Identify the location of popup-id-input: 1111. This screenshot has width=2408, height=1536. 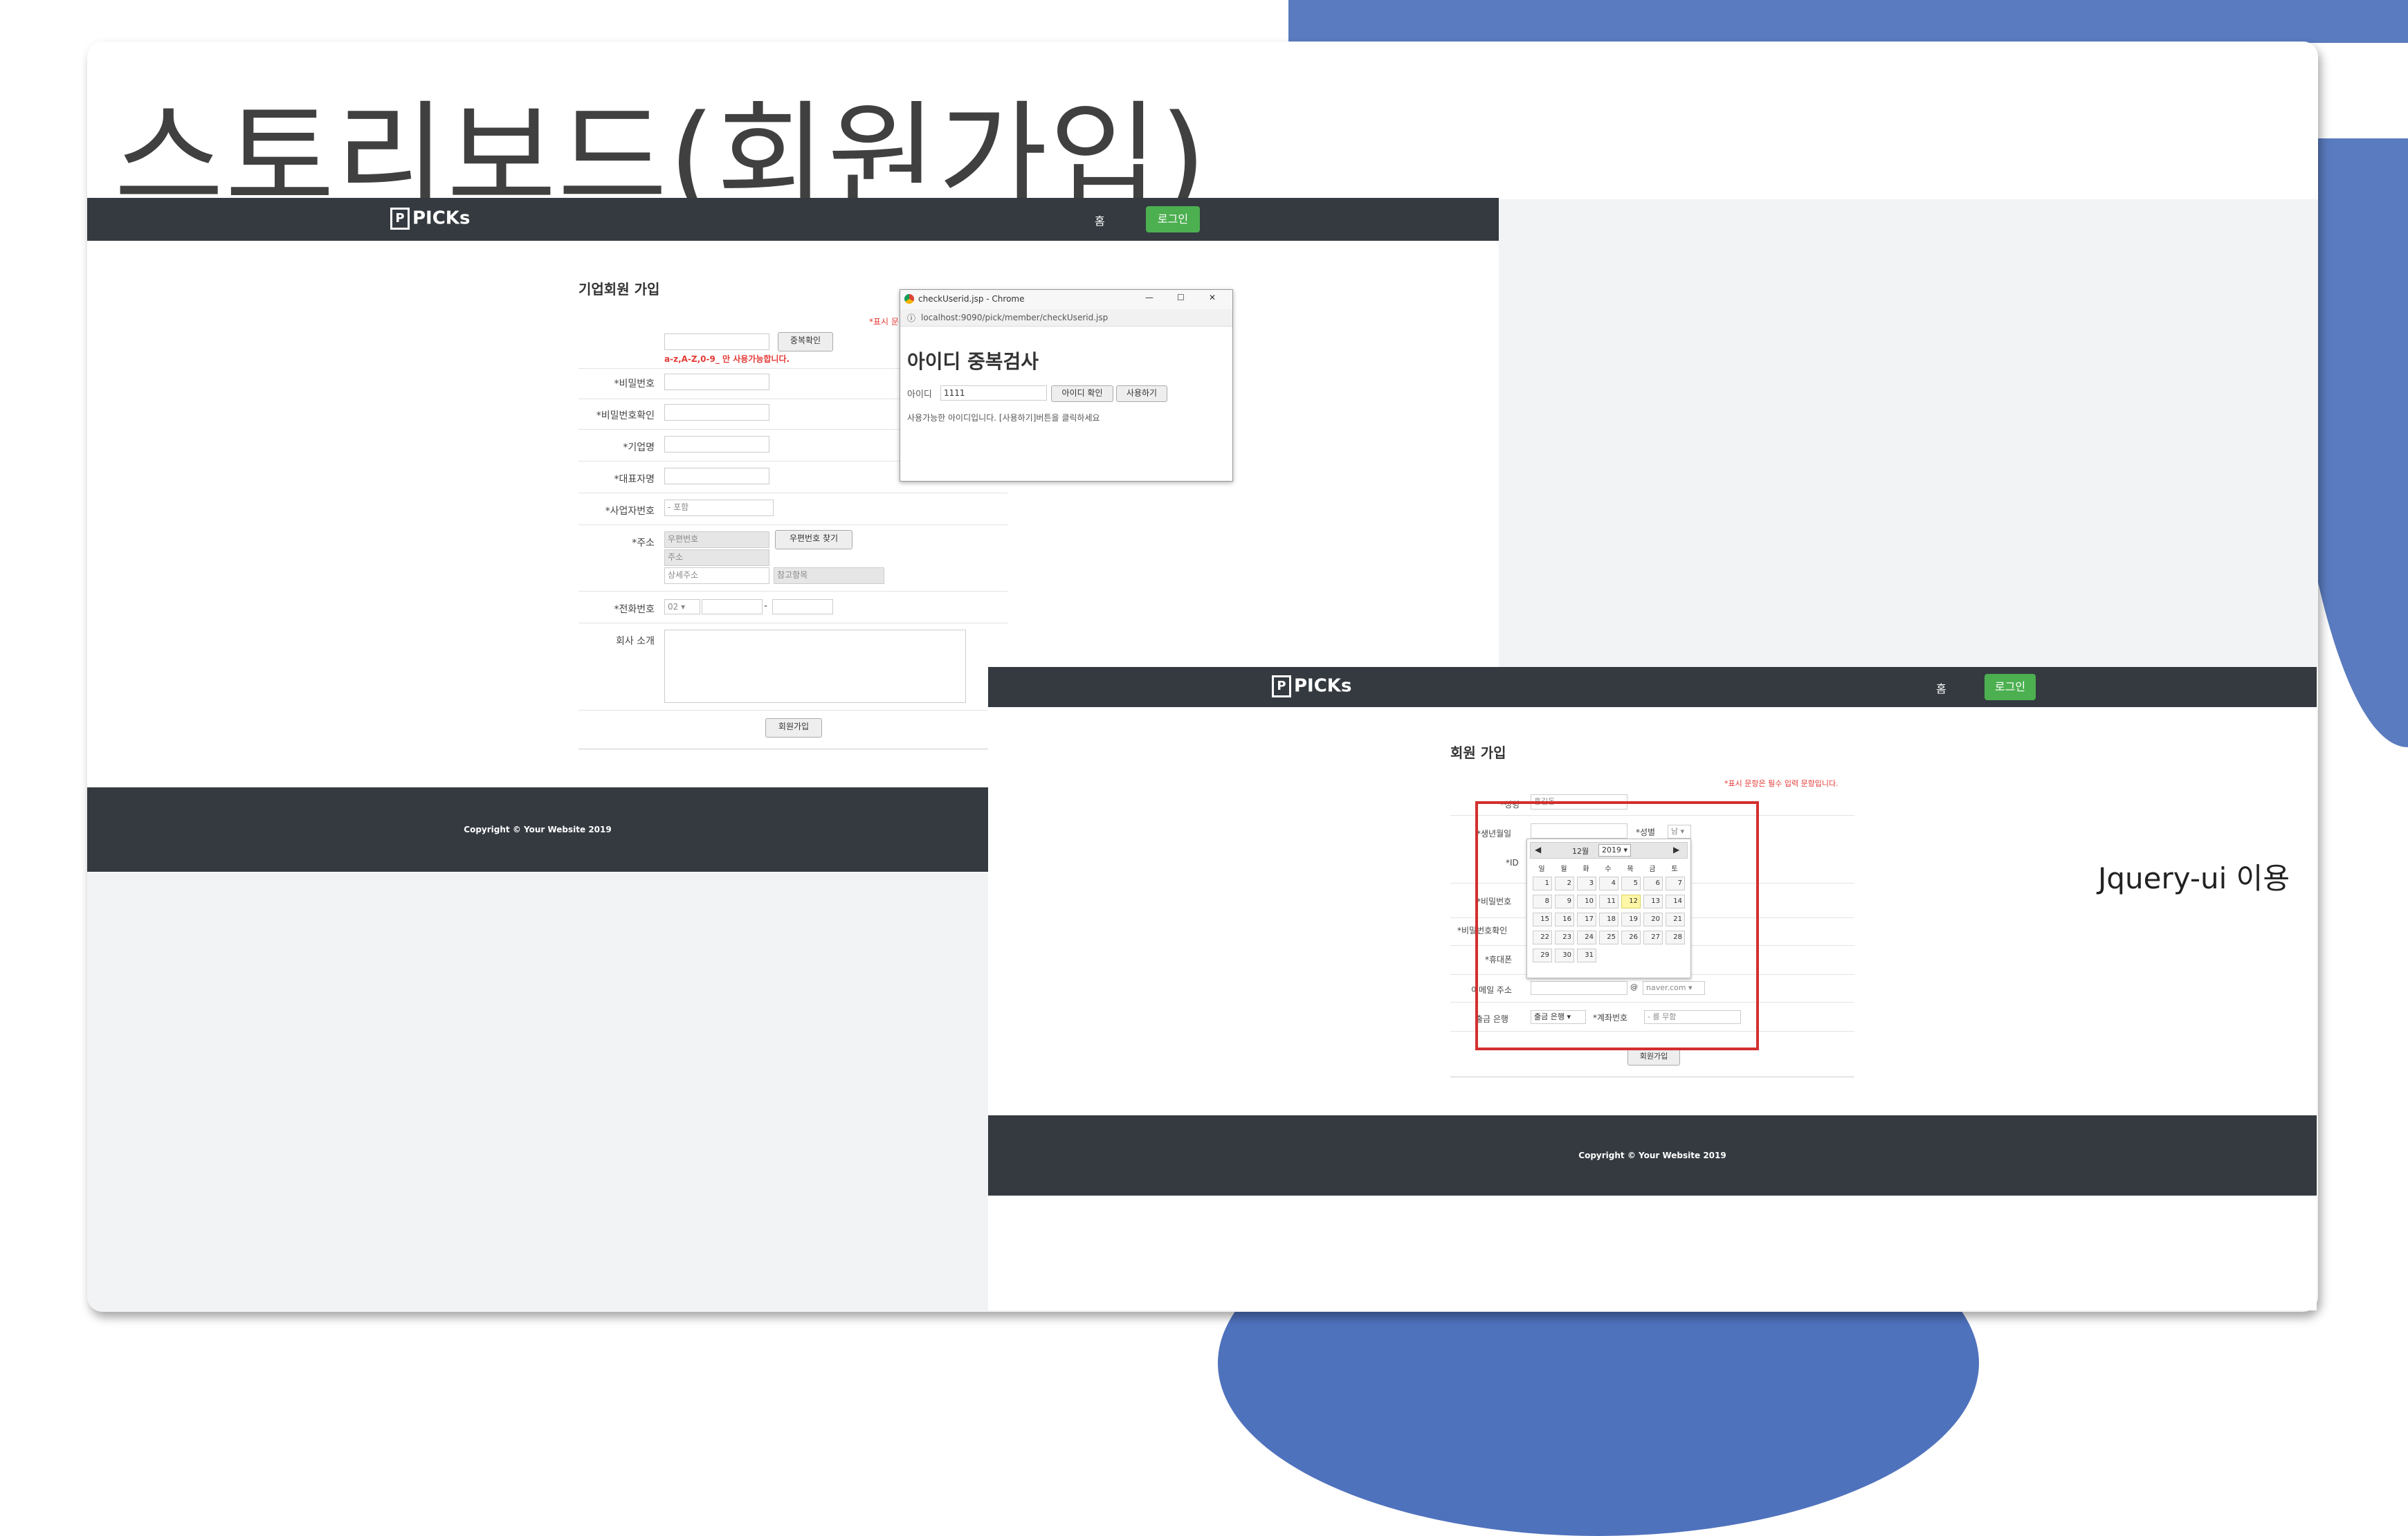
(993, 393).